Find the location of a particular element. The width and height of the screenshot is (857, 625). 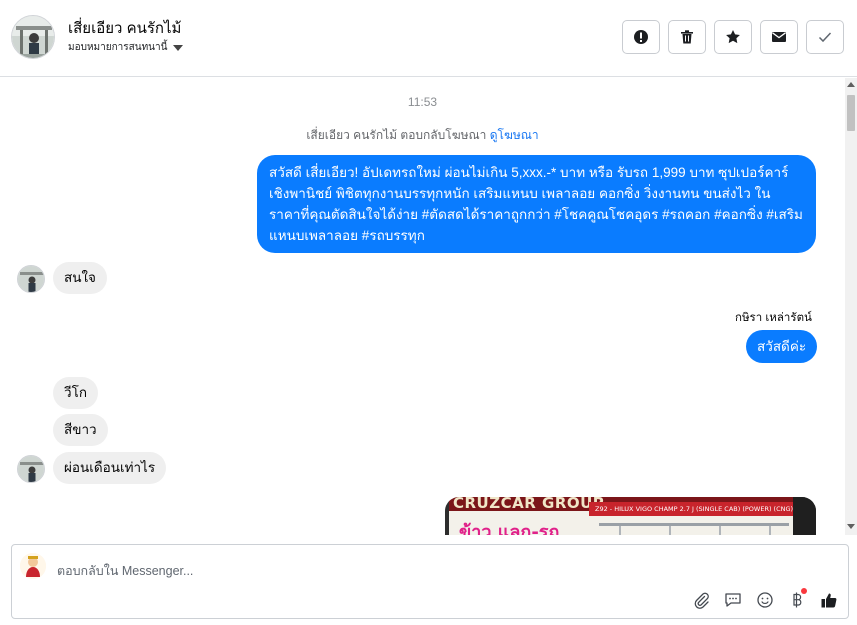

incoming-message: สนใจ is located at coordinates (80, 278).